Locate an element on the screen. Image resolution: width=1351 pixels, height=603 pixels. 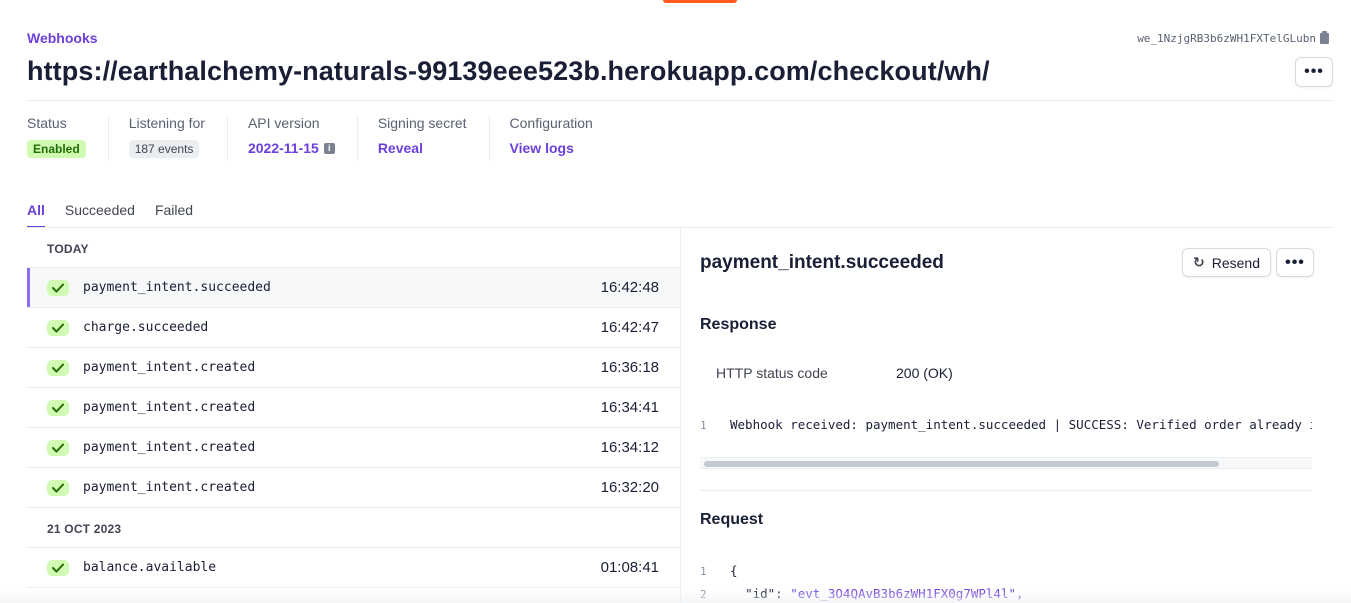
event-time: 16:32:20 is located at coordinates (629, 487).